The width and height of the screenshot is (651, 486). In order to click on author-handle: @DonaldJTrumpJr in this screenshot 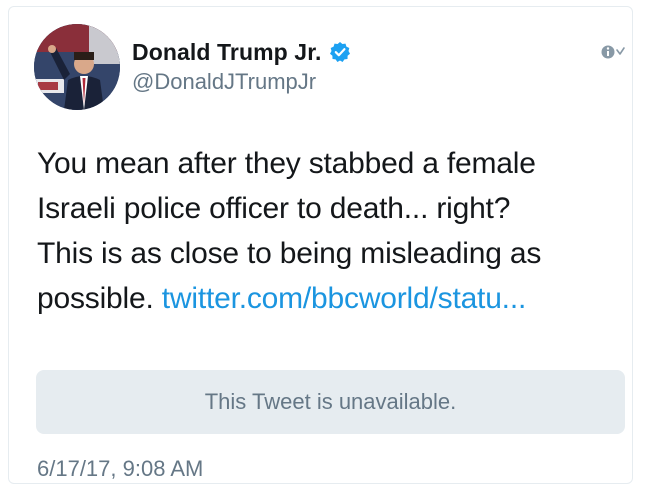, I will do `click(224, 82)`.